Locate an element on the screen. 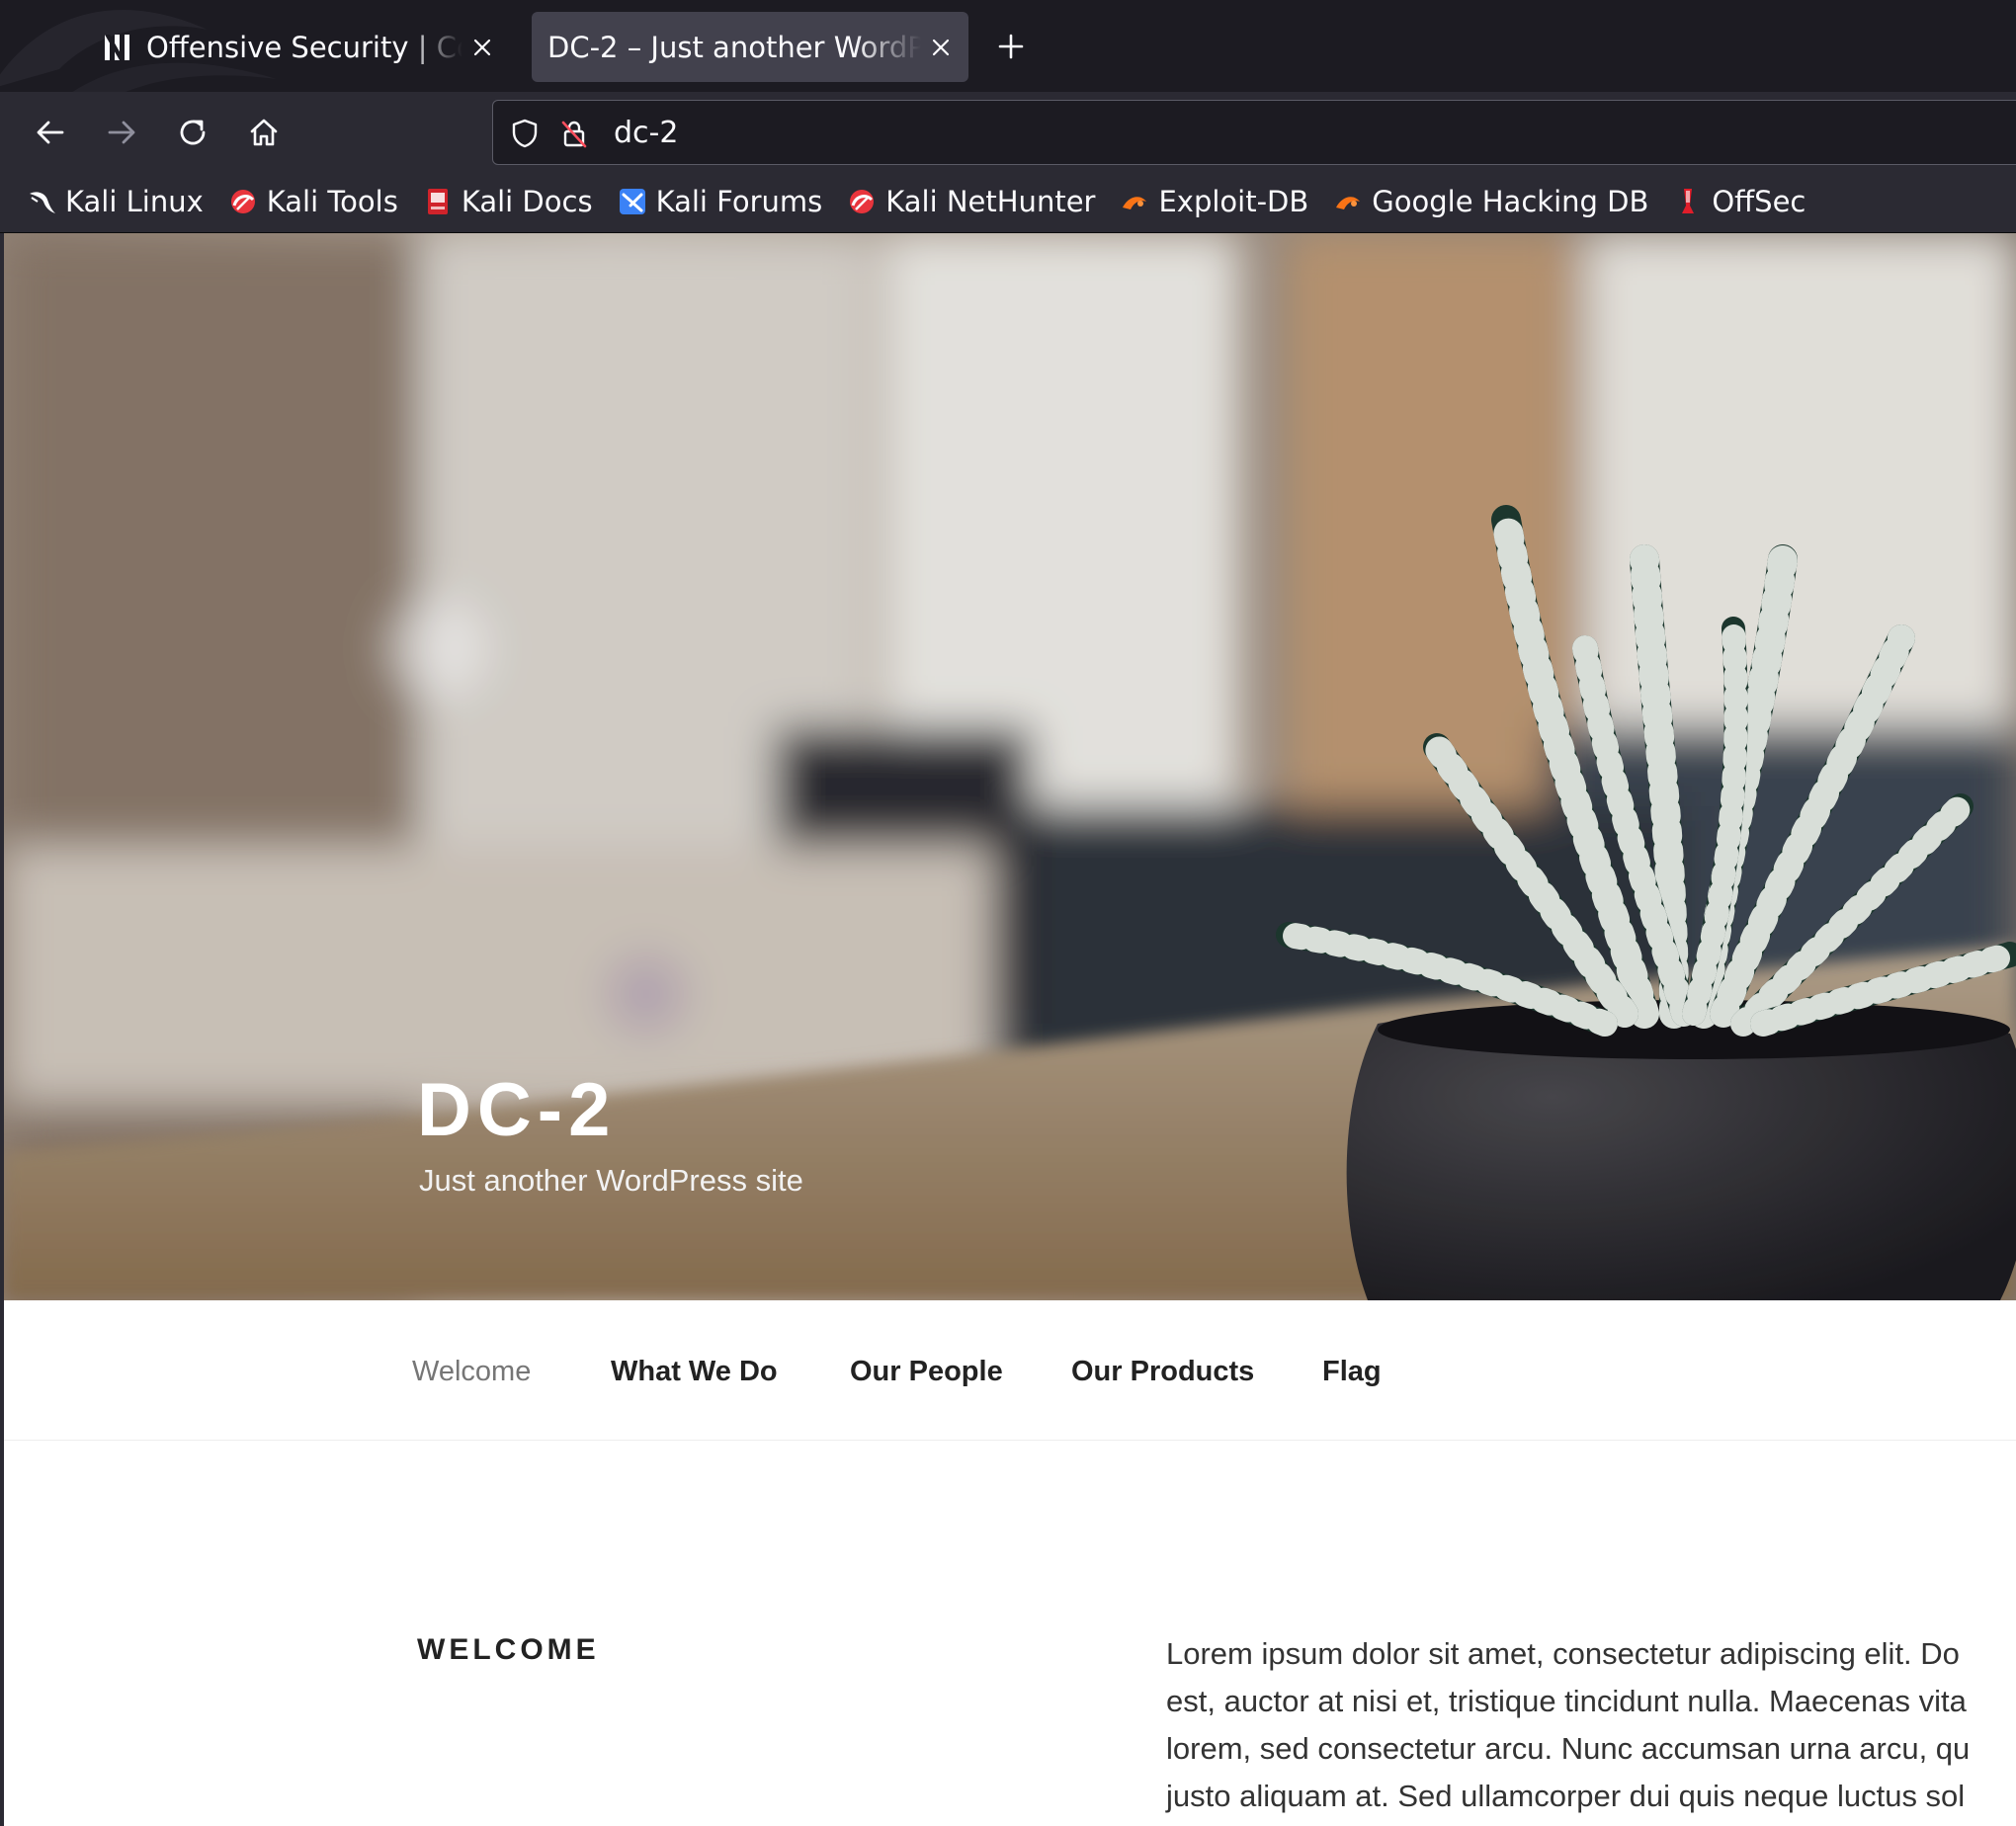 The width and height of the screenshot is (2016, 1826). navigation-toolbar is located at coordinates (1008, 131).